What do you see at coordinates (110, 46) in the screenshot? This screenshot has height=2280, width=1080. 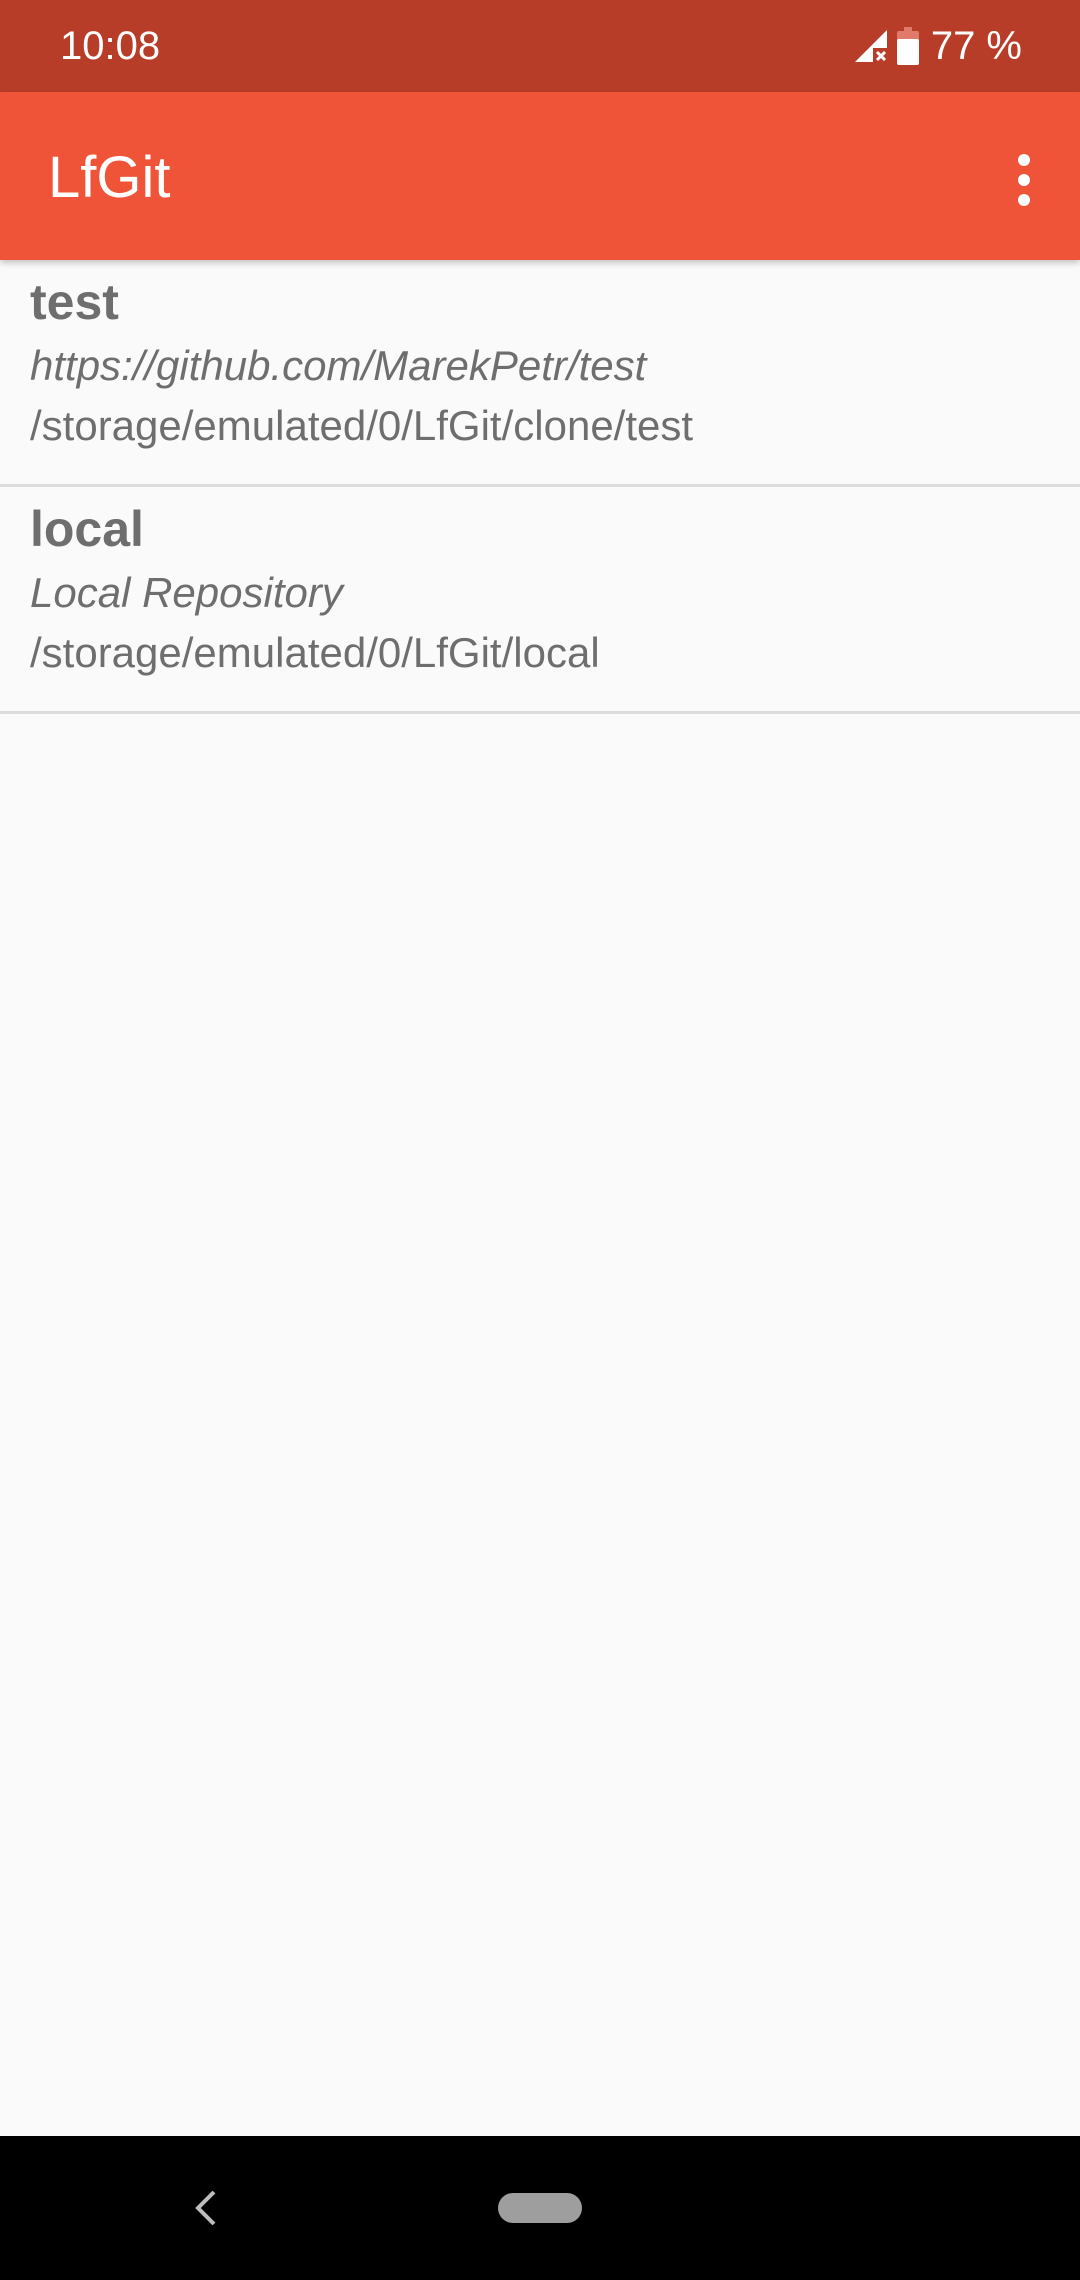 I see `status-time: 10:08` at bounding box center [110, 46].